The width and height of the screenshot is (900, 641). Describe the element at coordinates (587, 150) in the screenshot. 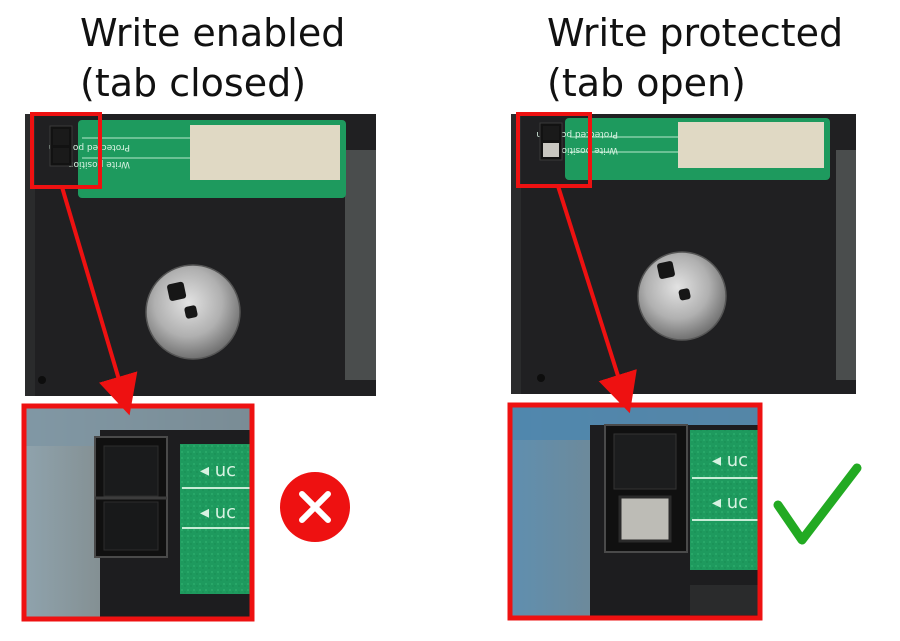

I see `label-write-position: Write position` at that location.